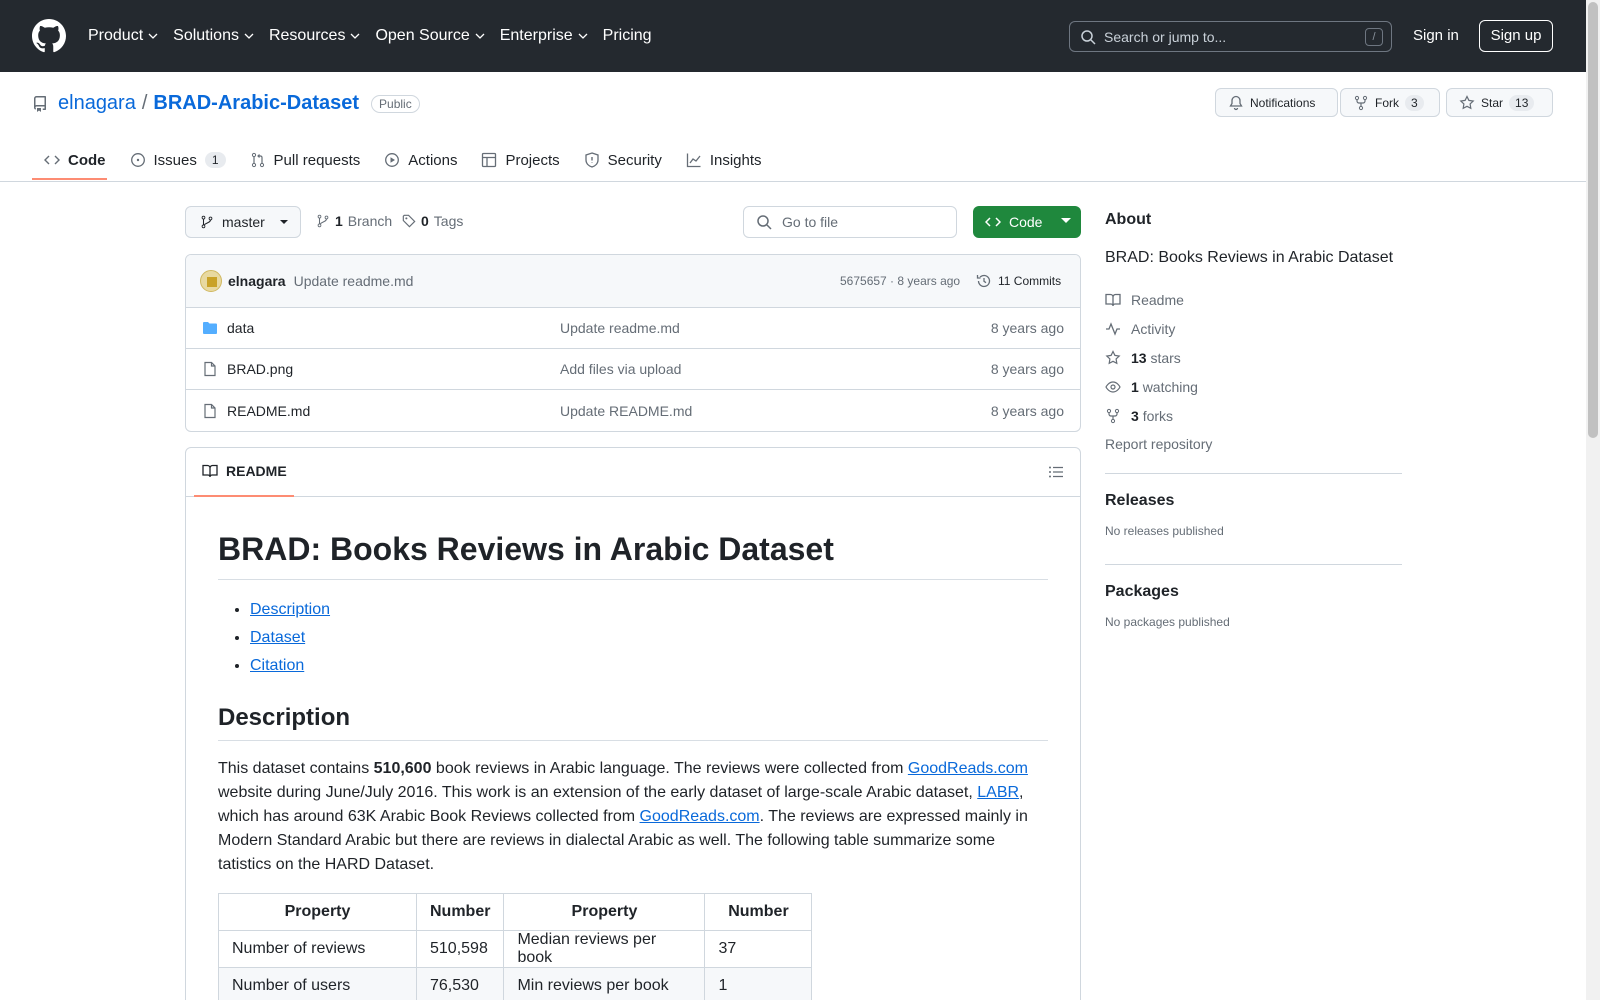 The width and height of the screenshot is (1600, 1000). What do you see at coordinates (1113, 299) in the screenshot?
I see `book-icon` at bounding box center [1113, 299].